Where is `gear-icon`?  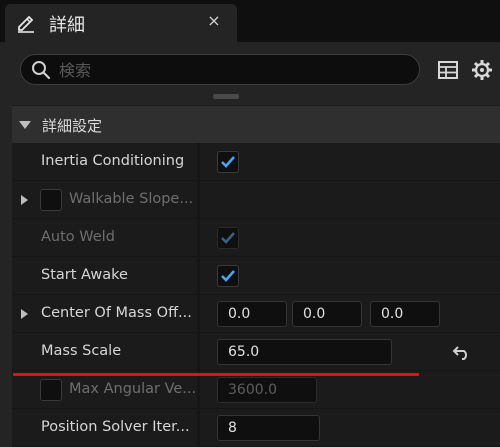
gear-icon is located at coordinates (482, 70).